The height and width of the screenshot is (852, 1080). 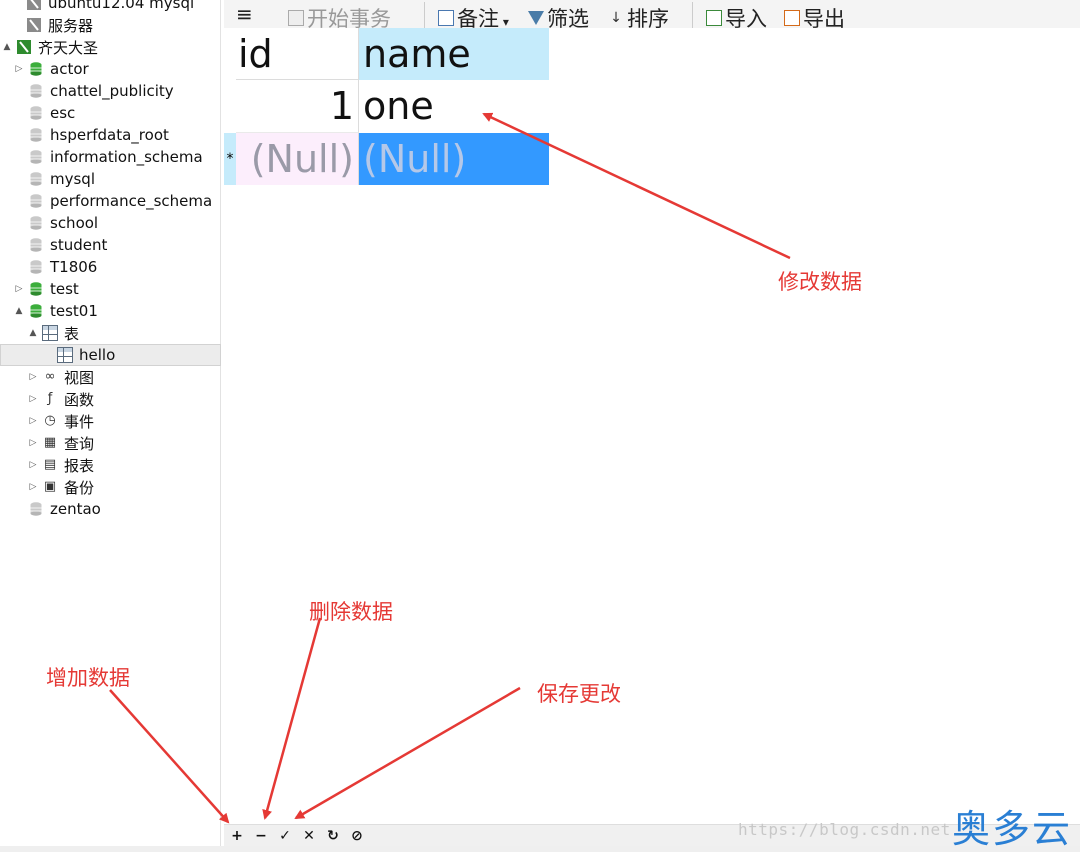 What do you see at coordinates (55, 267) in the screenshot?
I see `sidebar-item-t1806: T1806` at bounding box center [55, 267].